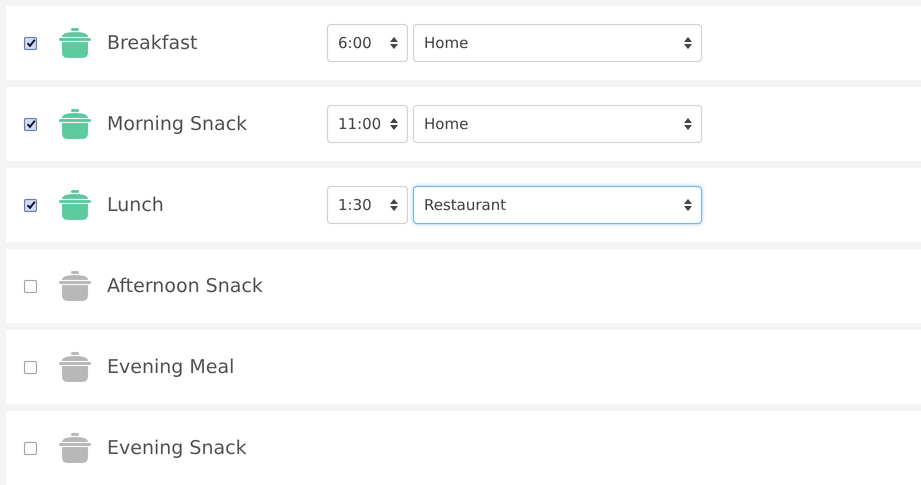 This screenshot has height=485, width=921. I want to click on place-select: Restaurant, so click(557, 205).